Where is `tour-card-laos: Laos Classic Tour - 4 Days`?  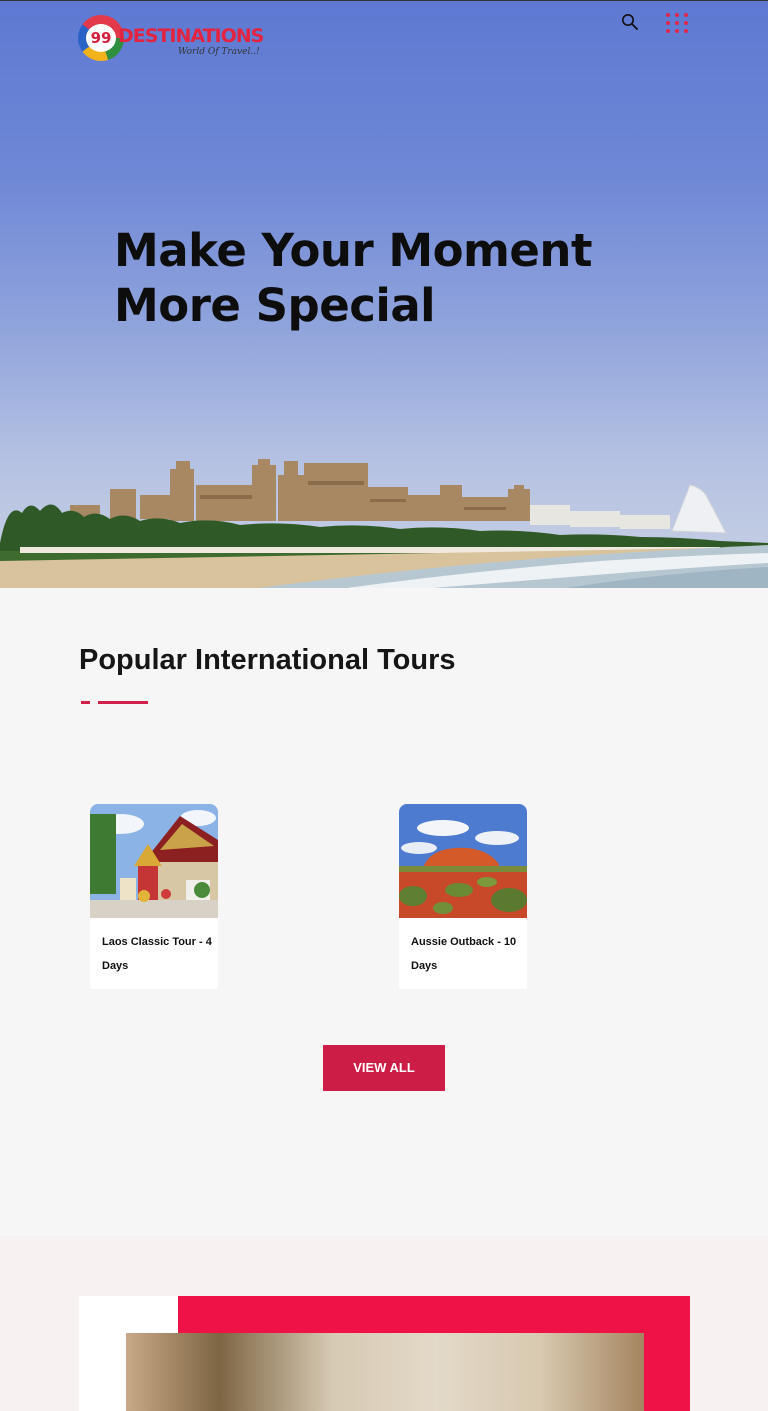
tour-card-laos: Laos Classic Tour - 4 Days is located at coordinates (154, 896).